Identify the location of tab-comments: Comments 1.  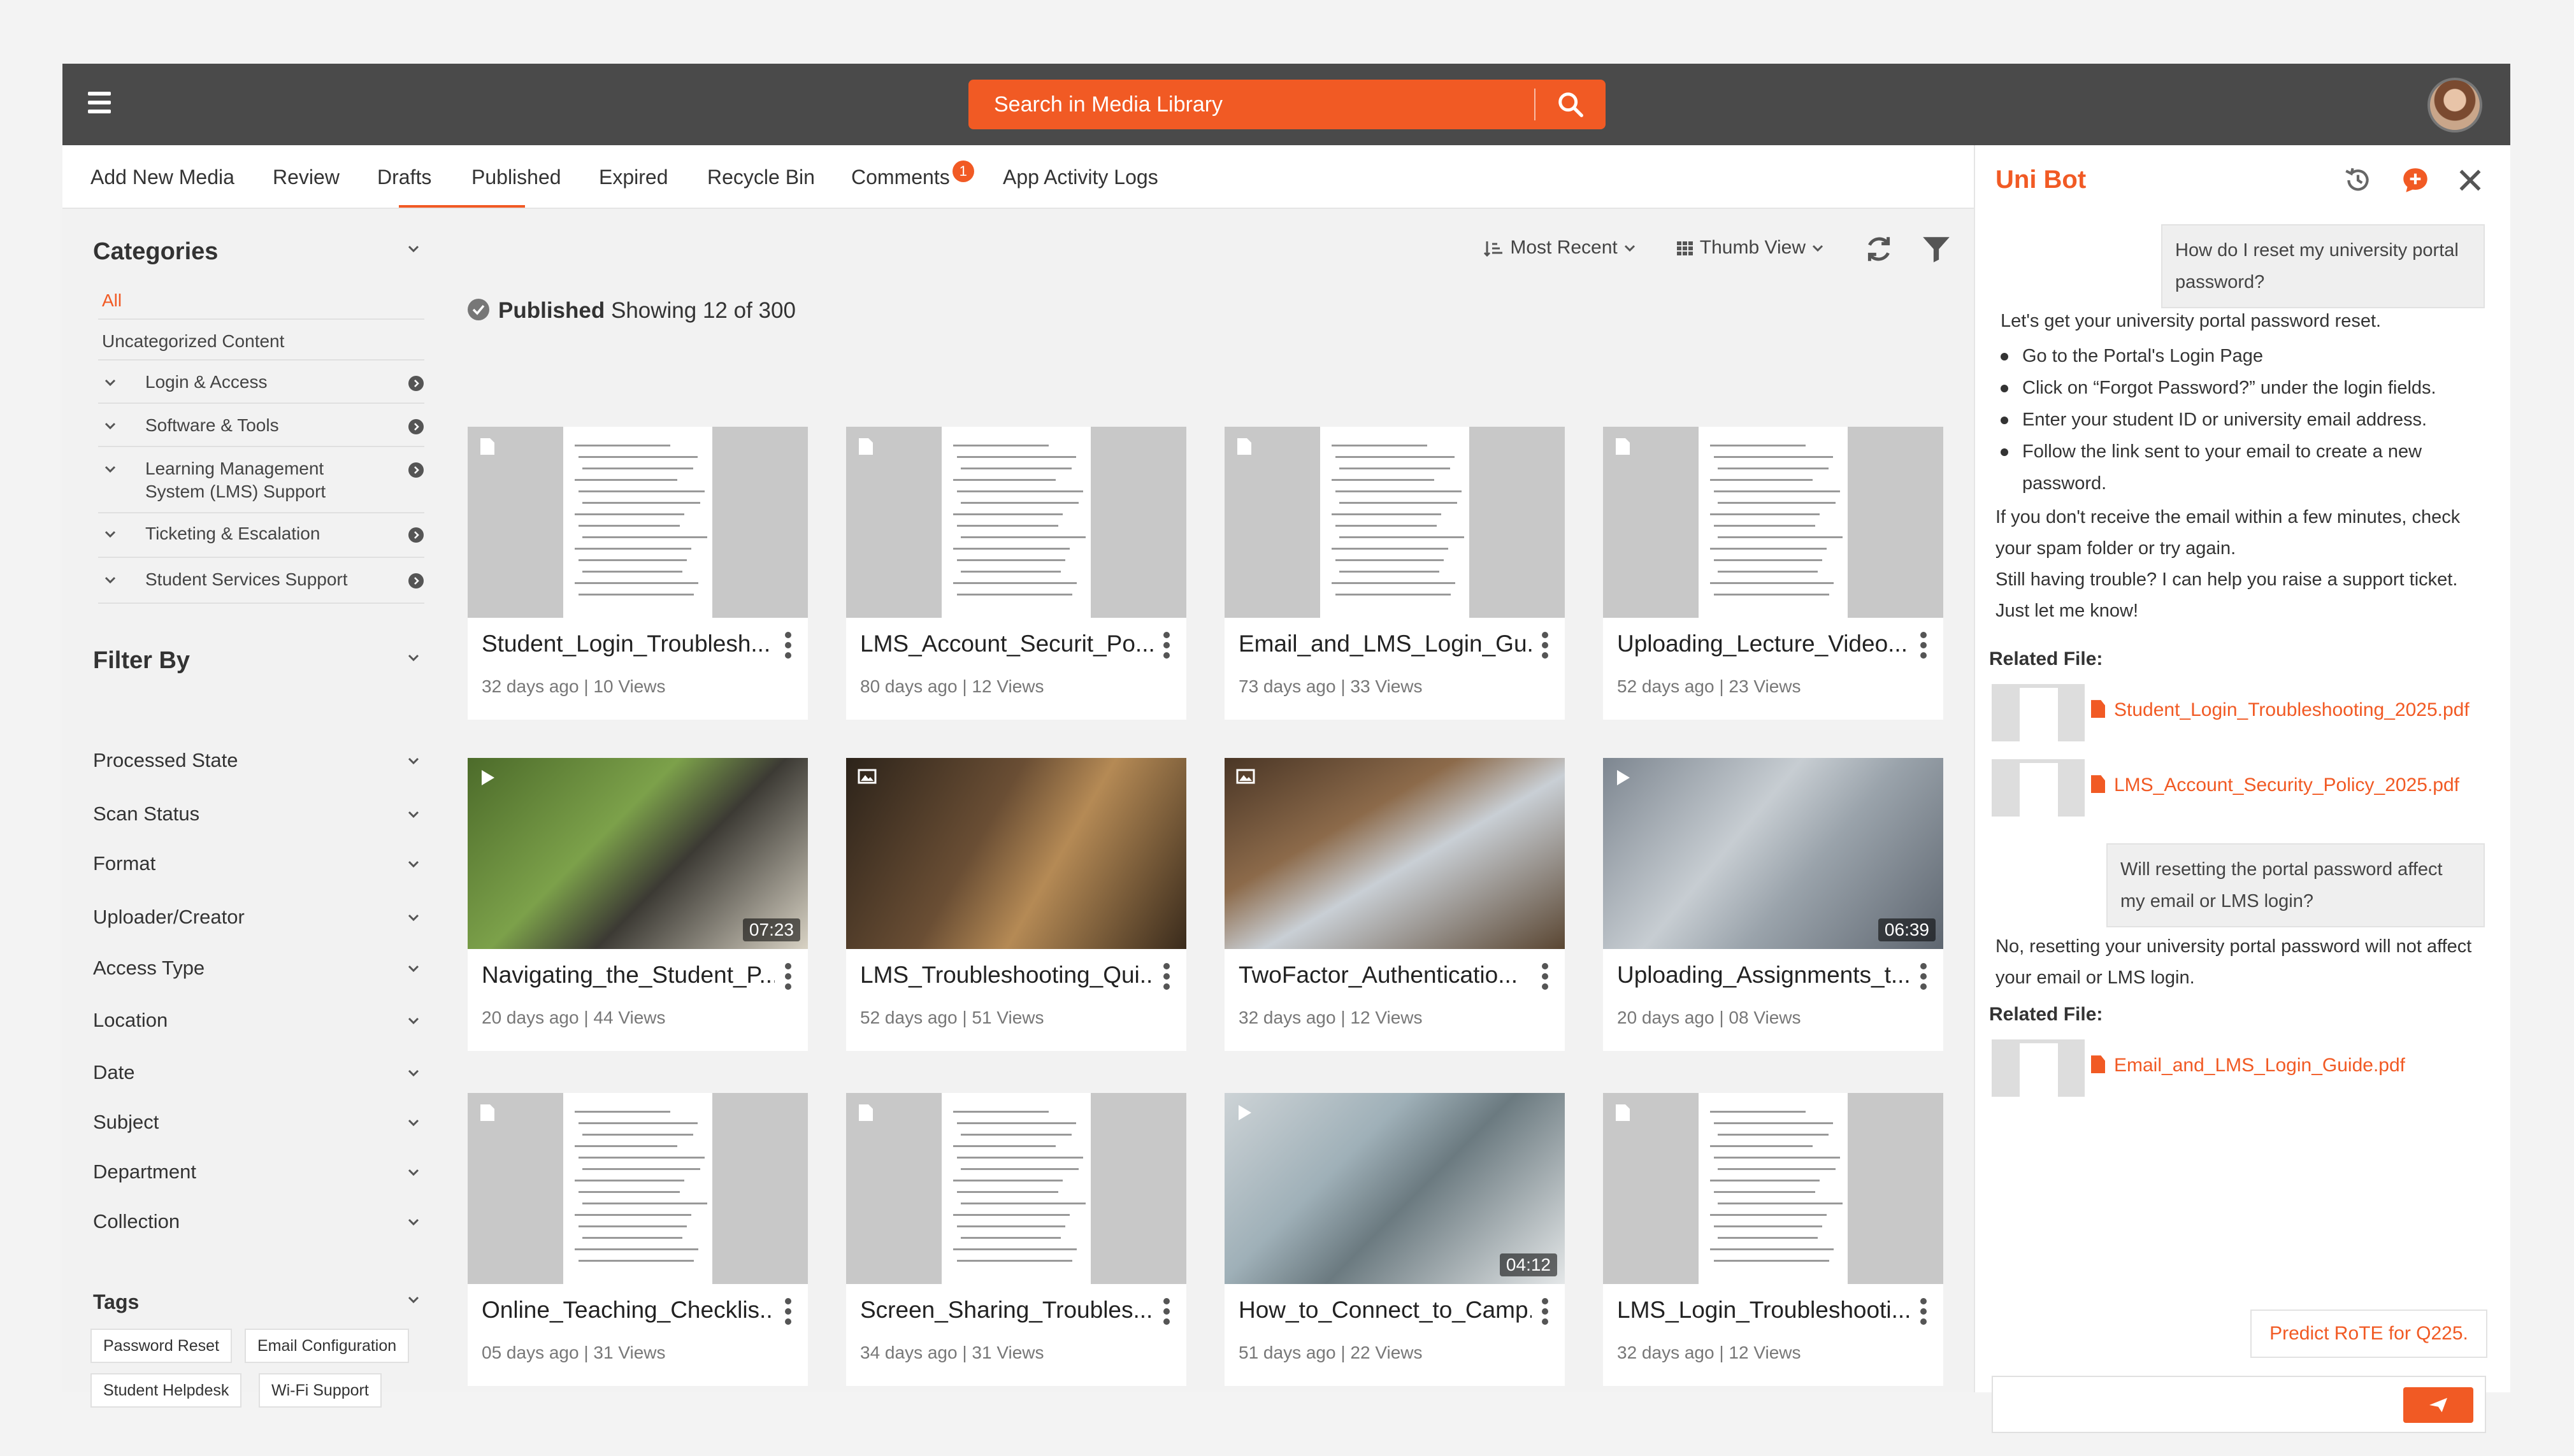
(912, 175).